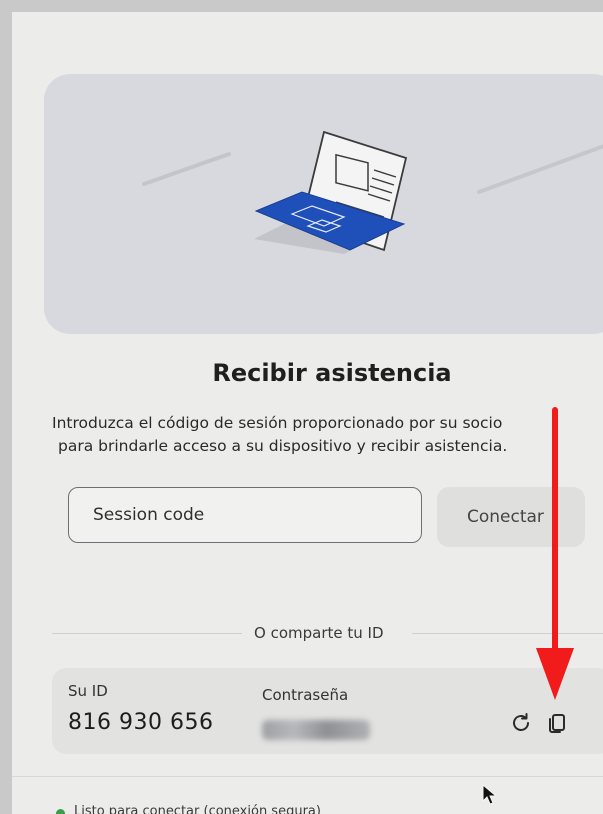 The width and height of the screenshot is (603, 814). What do you see at coordinates (332, 373) in the screenshot?
I see `page-title: Recibir asistencia` at bounding box center [332, 373].